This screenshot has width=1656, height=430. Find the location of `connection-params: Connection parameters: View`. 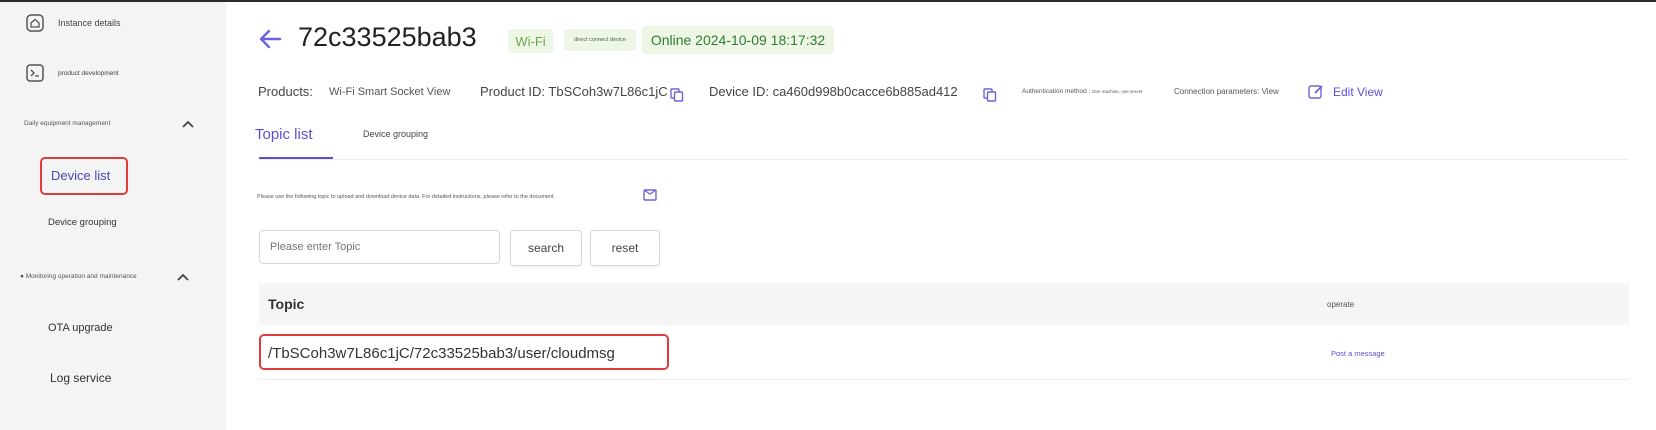

connection-params: Connection parameters: View is located at coordinates (1226, 91).